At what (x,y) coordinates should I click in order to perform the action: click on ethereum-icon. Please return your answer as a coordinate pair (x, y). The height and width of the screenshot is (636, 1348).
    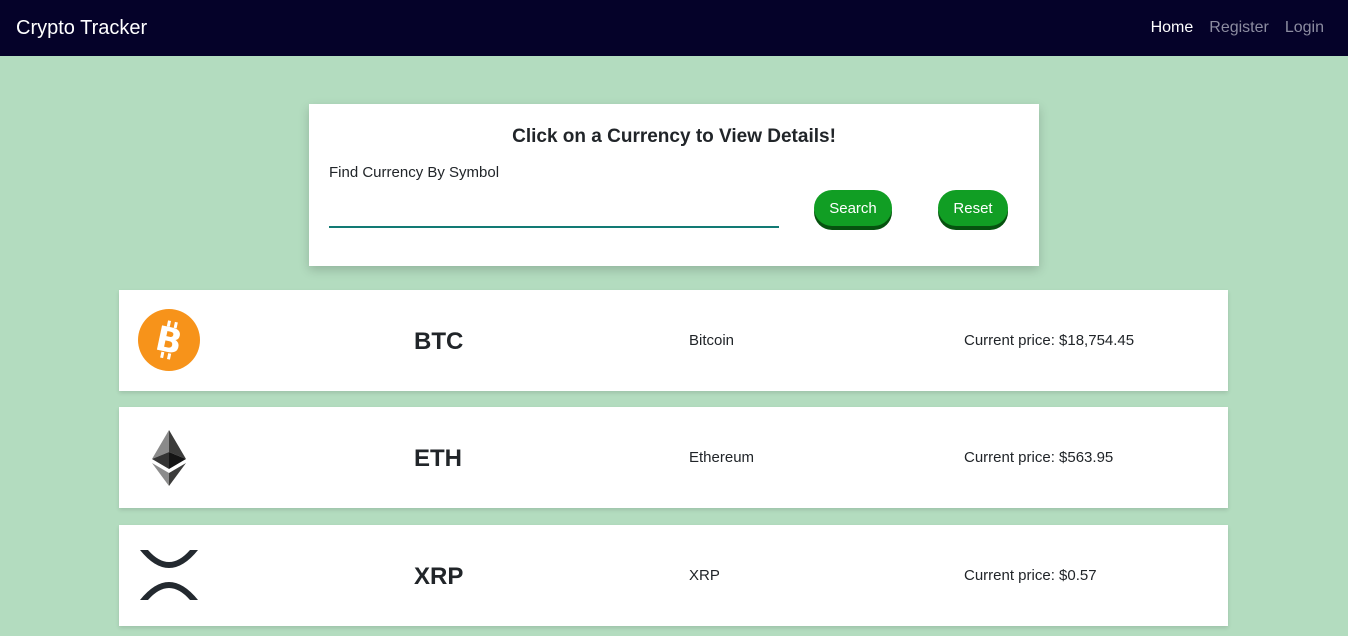
    Looking at the image, I should click on (169, 458).